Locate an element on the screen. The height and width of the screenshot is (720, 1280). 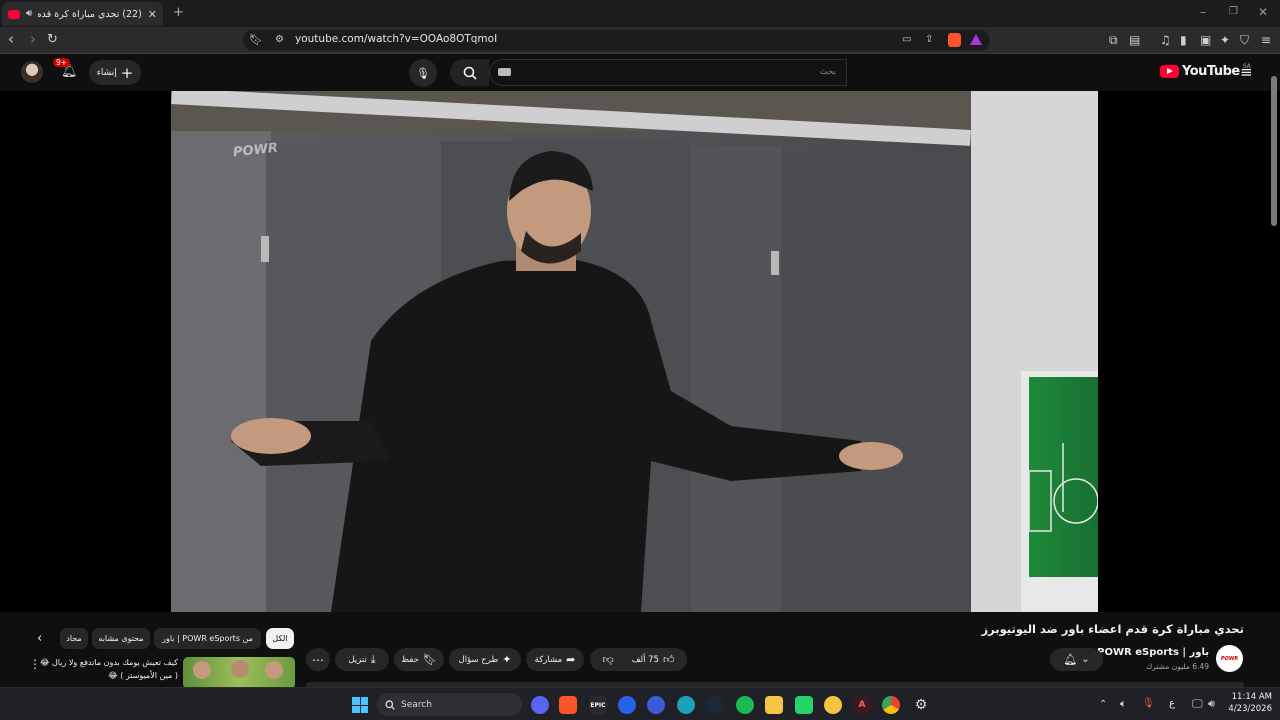
close-window-icon: ✕ is located at coordinates (1263, 12).